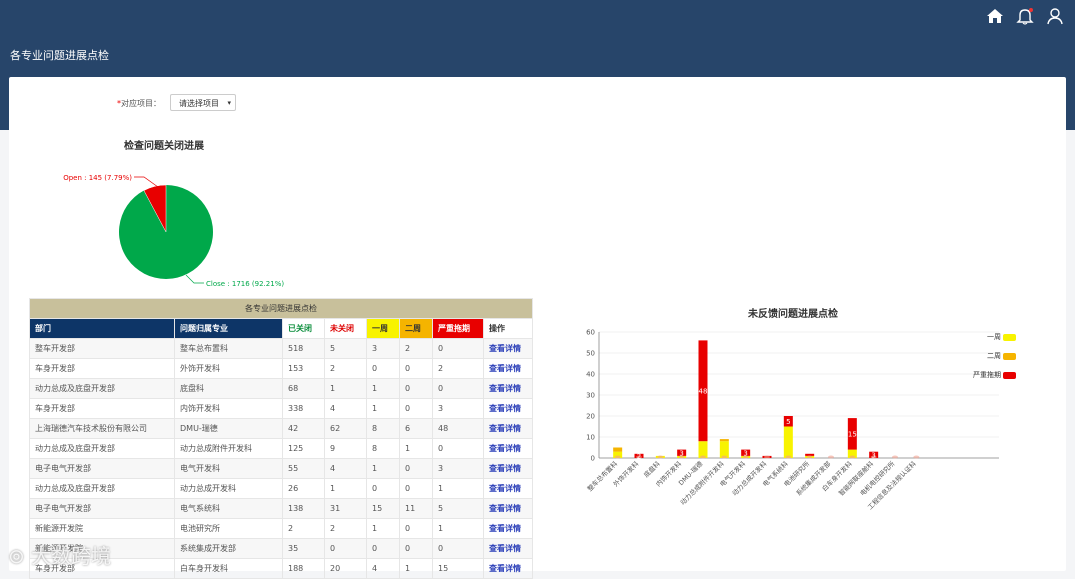  Describe the element at coordinates (245, 284) in the screenshot. I see `pie-close-label: Close : 1716 (92.21%)` at that location.